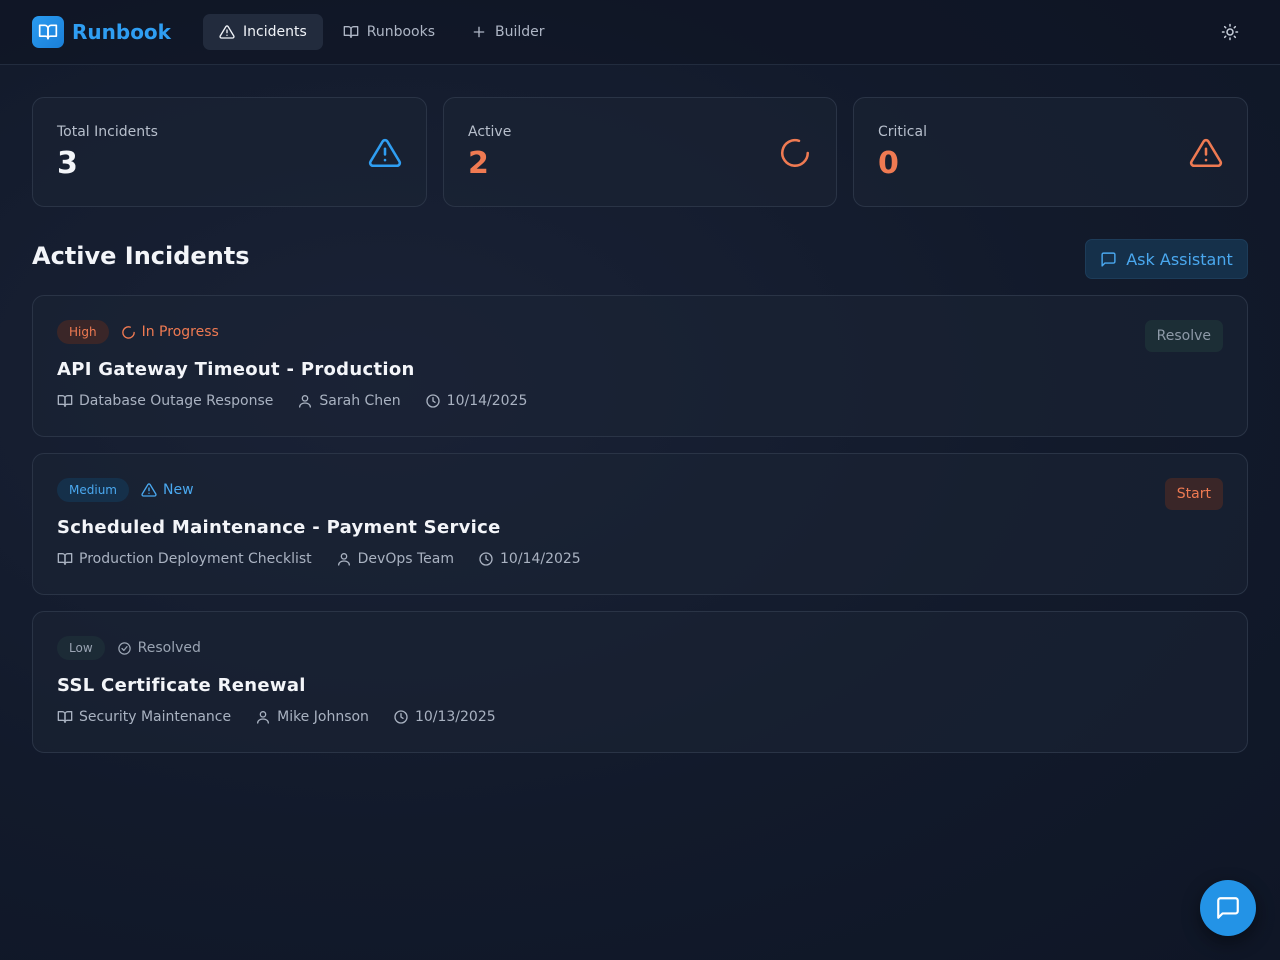  I want to click on check-circle-icon, so click(124, 648).